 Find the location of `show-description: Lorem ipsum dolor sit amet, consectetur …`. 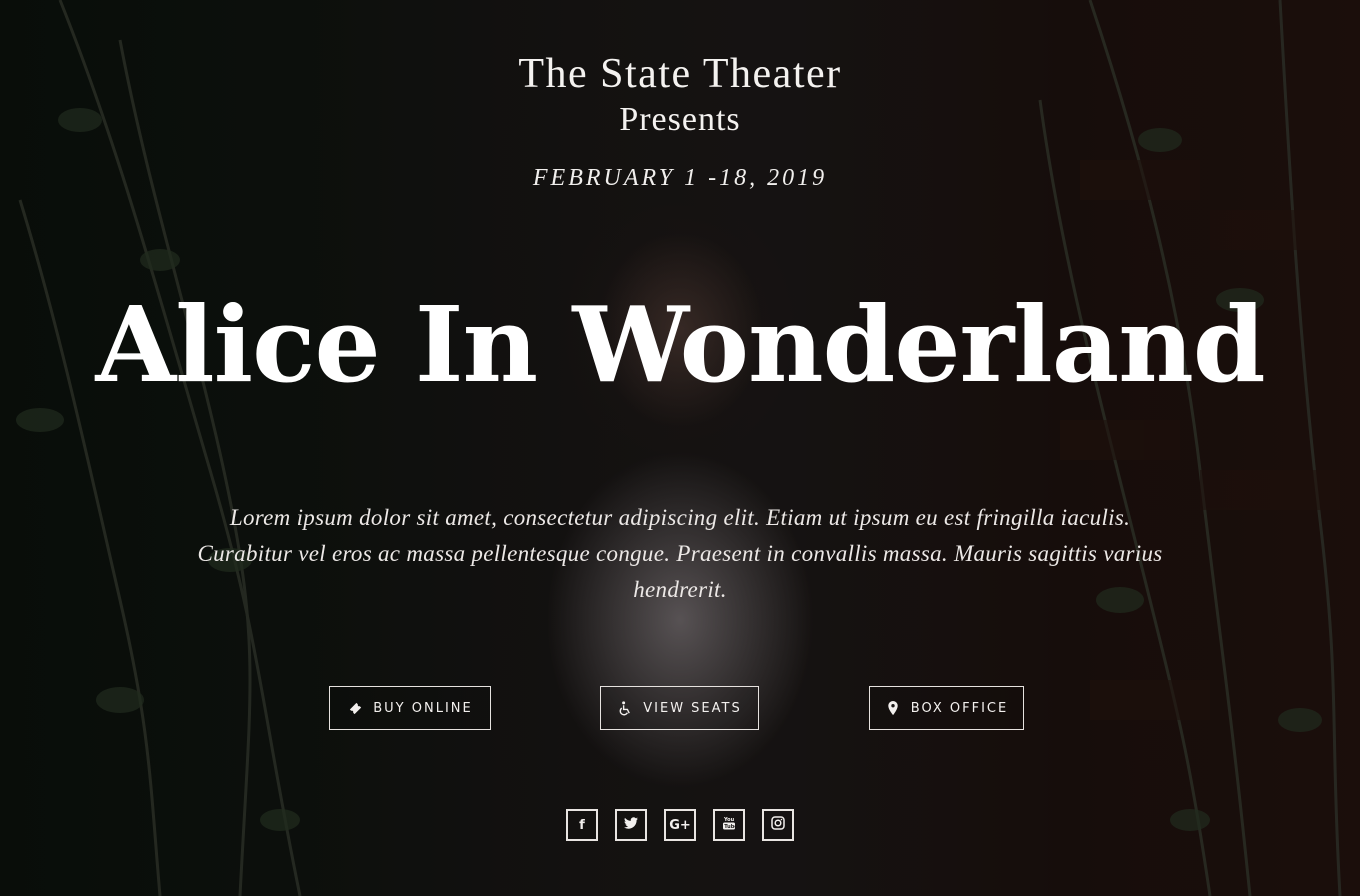

show-description: Lorem ipsum dolor sit amet, consectetur … is located at coordinates (680, 553).